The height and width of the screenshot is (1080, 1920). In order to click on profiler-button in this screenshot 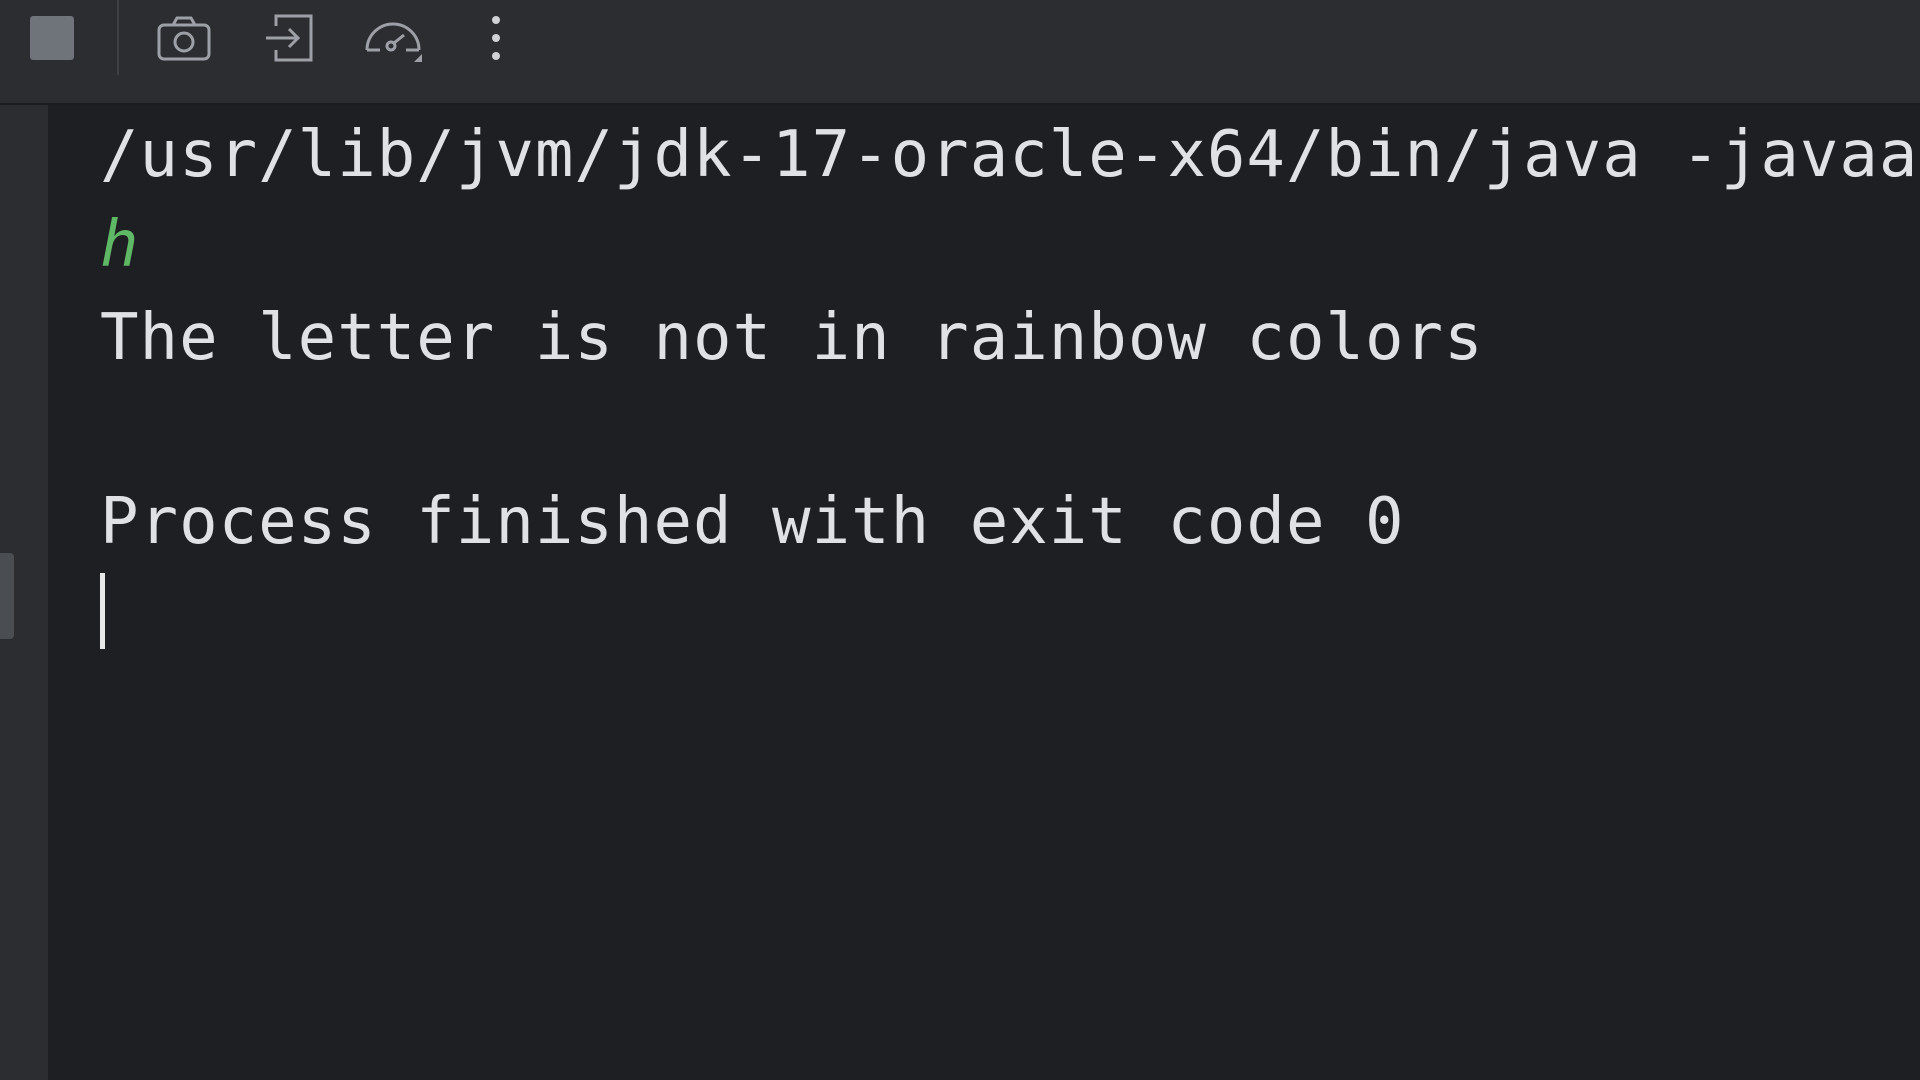, I will do `click(394, 37)`.